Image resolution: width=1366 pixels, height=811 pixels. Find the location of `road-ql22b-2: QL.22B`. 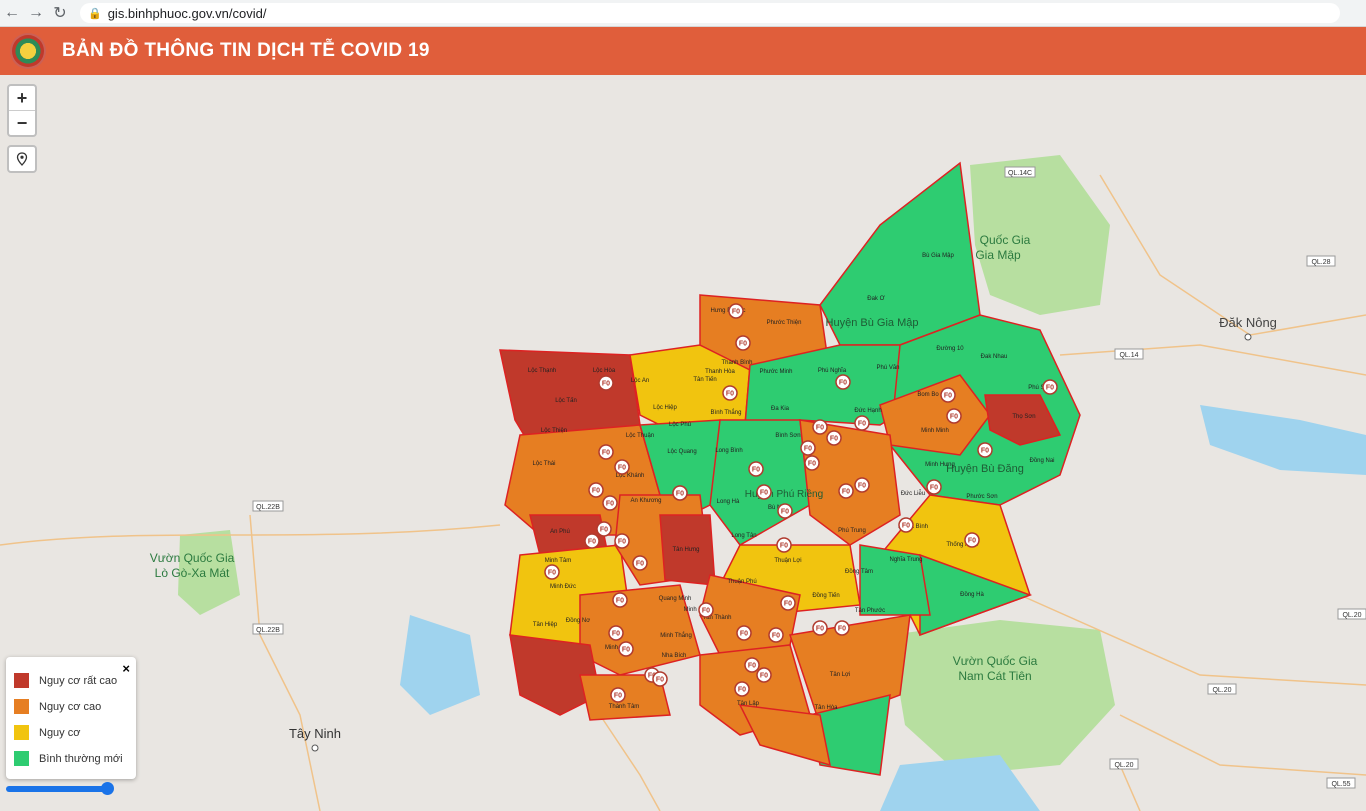

road-ql22b-2: QL.22B is located at coordinates (268, 630).